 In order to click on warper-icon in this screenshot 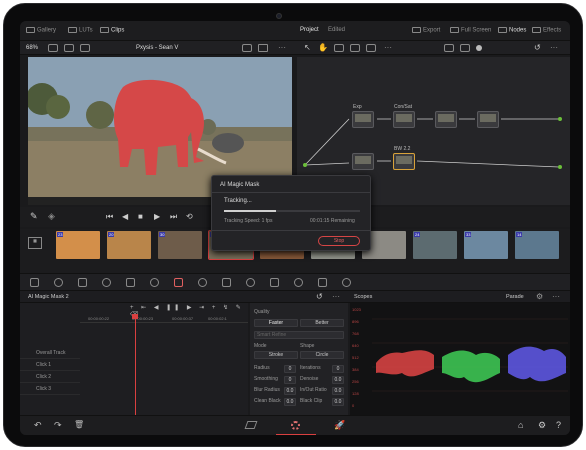, I will do `click(82, 282)`.